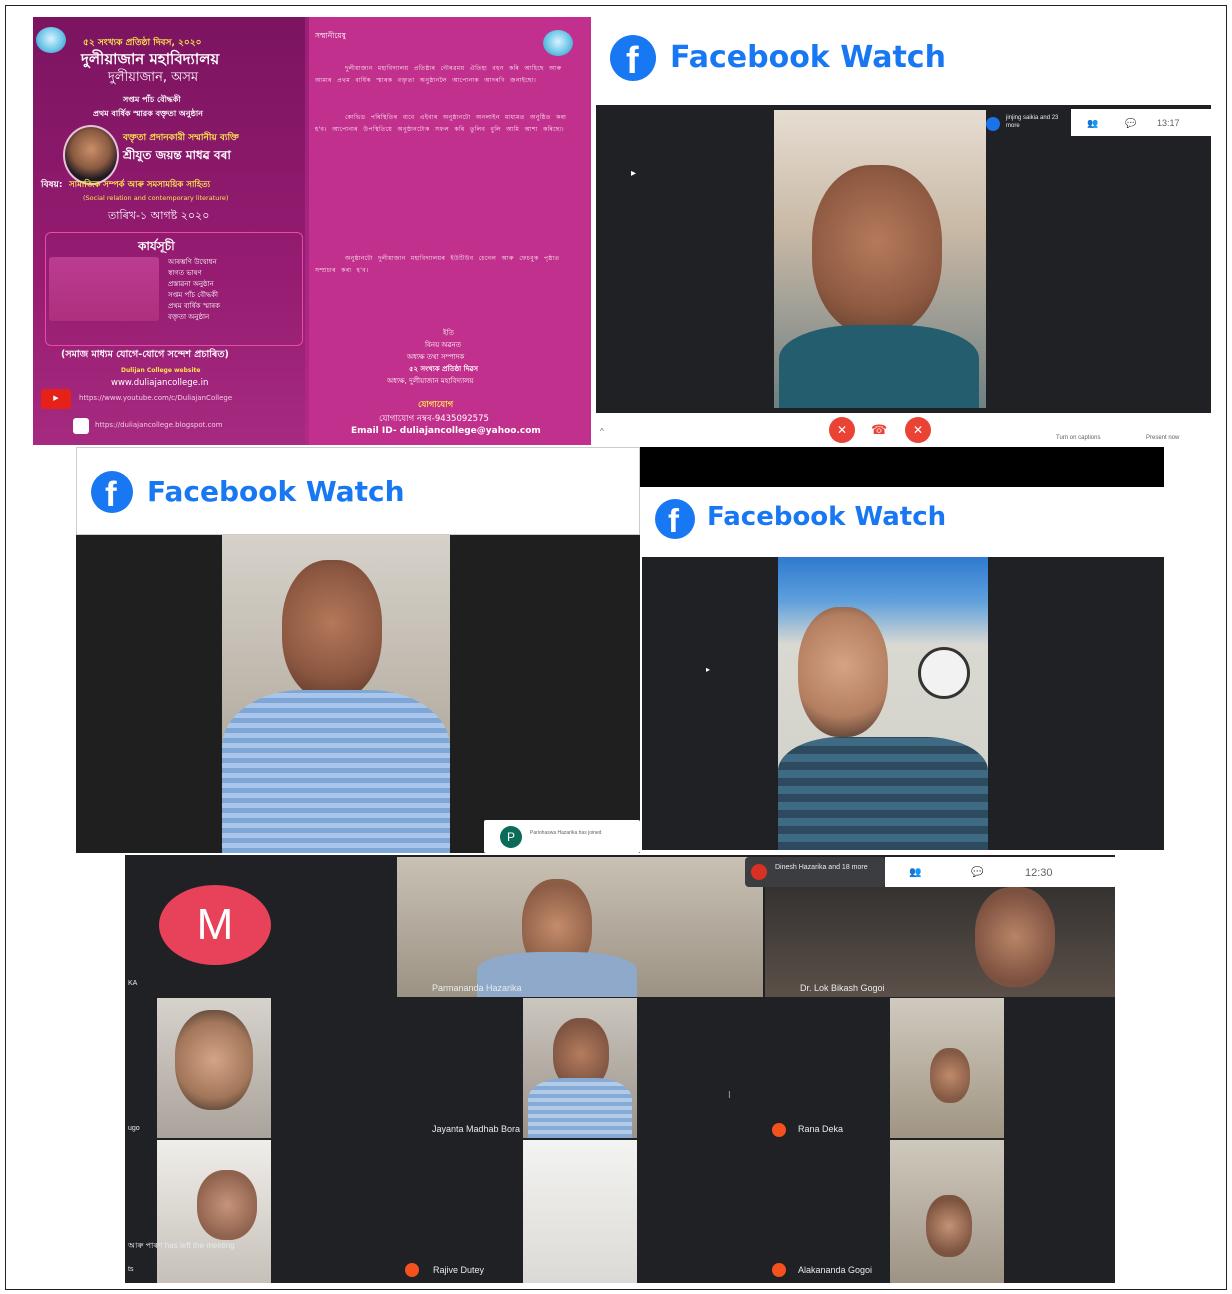 This screenshot has width=1232, height=1294. What do you see at coordinates (446, 431) in the screenshot?
I see `poster-email: Email ID- duliajancollege@yahoo.com` at bounding box center [446, 431].